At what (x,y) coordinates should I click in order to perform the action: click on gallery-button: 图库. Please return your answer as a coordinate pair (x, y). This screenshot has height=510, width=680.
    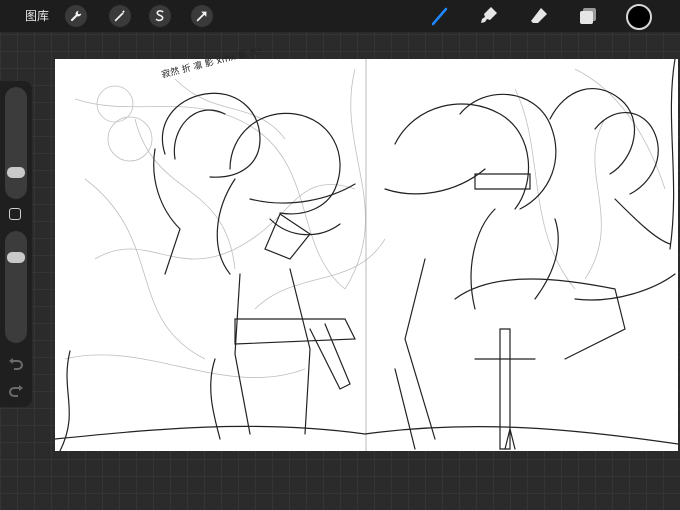
    Looking at the image, I should click on (37, 16).